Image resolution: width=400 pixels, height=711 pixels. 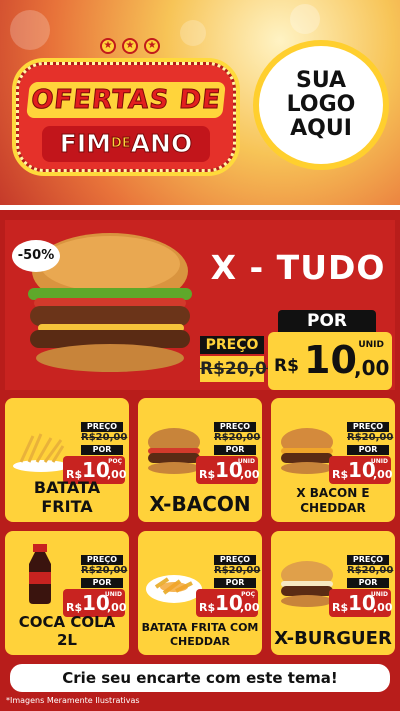 I want to click on banner-de: DE, so click(x=121, y=144).